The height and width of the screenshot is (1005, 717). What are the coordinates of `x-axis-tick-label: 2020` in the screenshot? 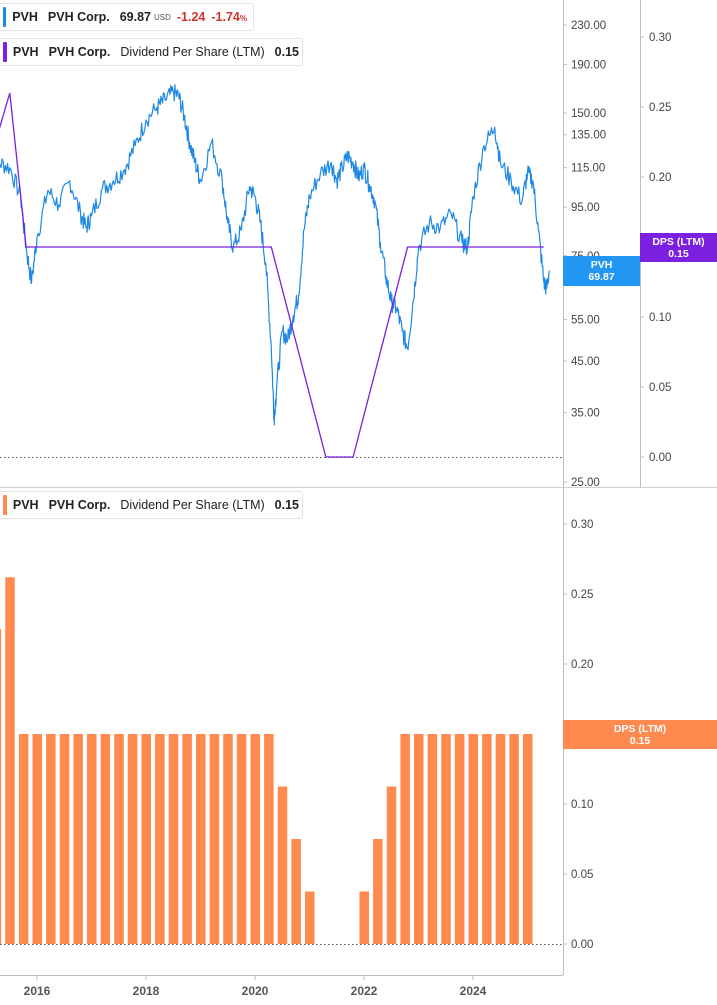 It's located at (255, 991).